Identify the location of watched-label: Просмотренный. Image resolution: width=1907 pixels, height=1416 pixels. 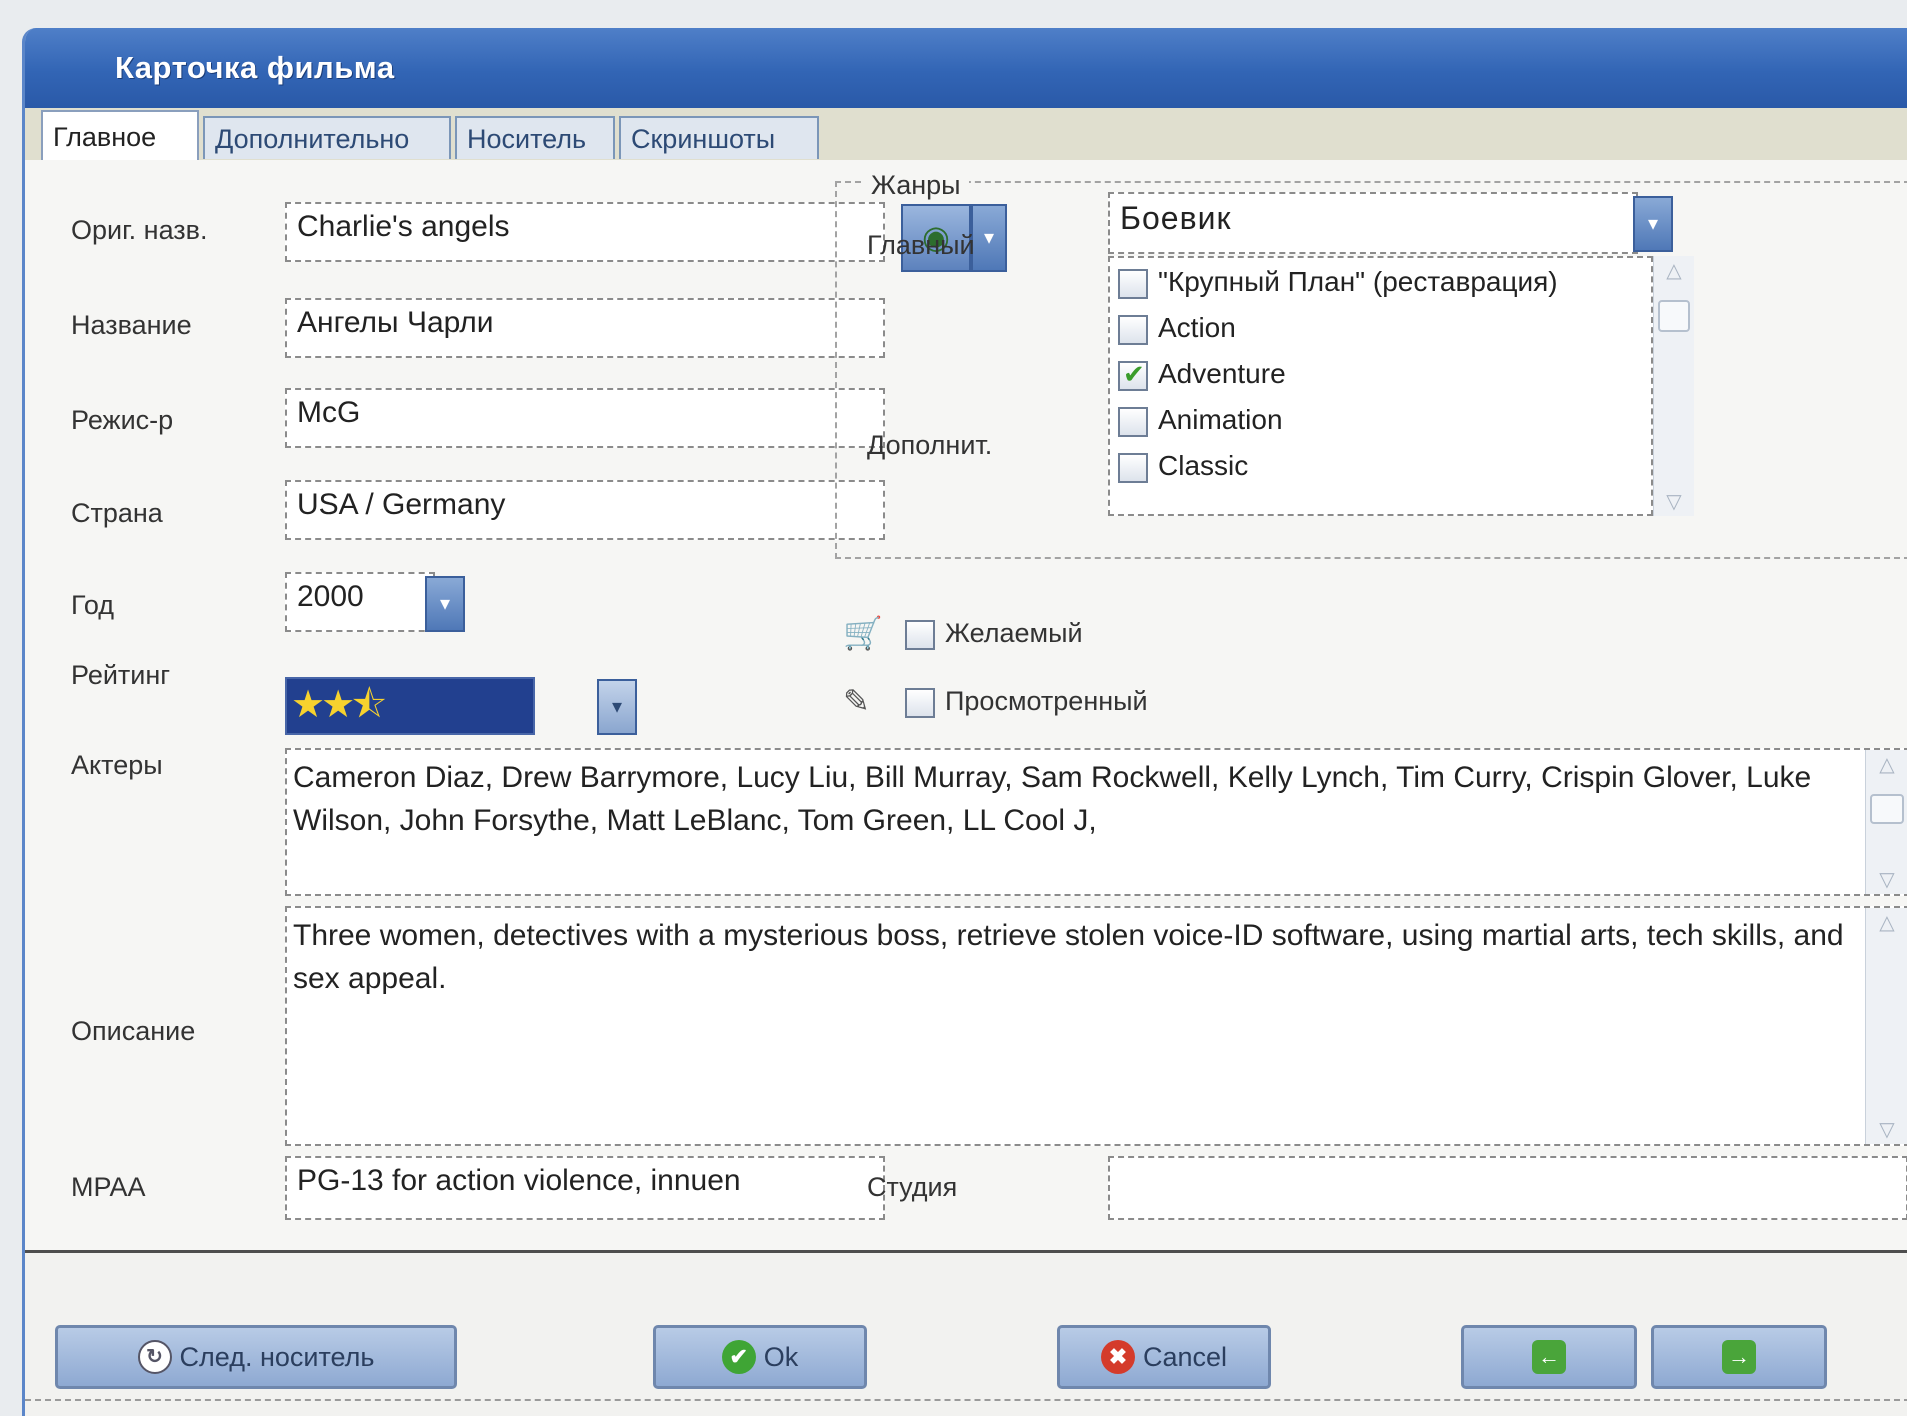
(1046, 701).